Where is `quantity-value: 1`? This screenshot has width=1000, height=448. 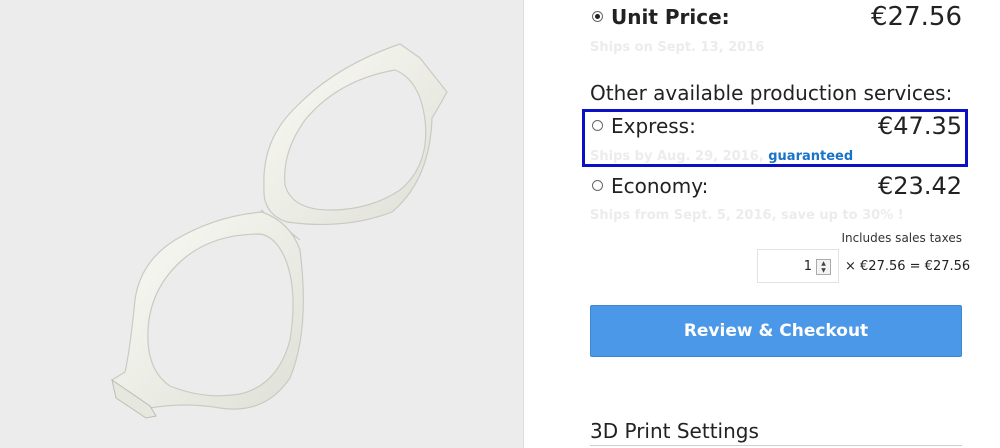
quantity-value: 1 is located at coordinates (808, 266).